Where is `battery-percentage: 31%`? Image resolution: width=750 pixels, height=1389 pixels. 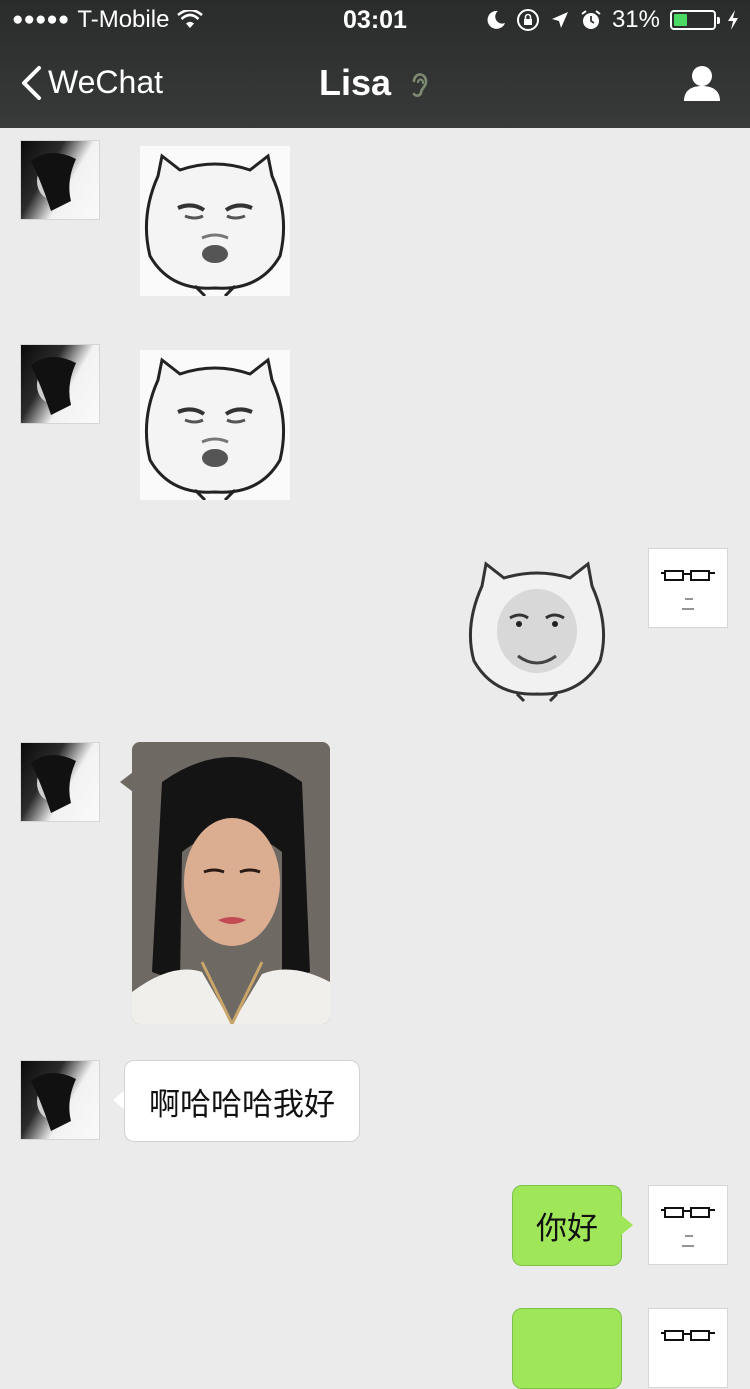 battery-percentage: 31% is located at coordinates (635, 19).